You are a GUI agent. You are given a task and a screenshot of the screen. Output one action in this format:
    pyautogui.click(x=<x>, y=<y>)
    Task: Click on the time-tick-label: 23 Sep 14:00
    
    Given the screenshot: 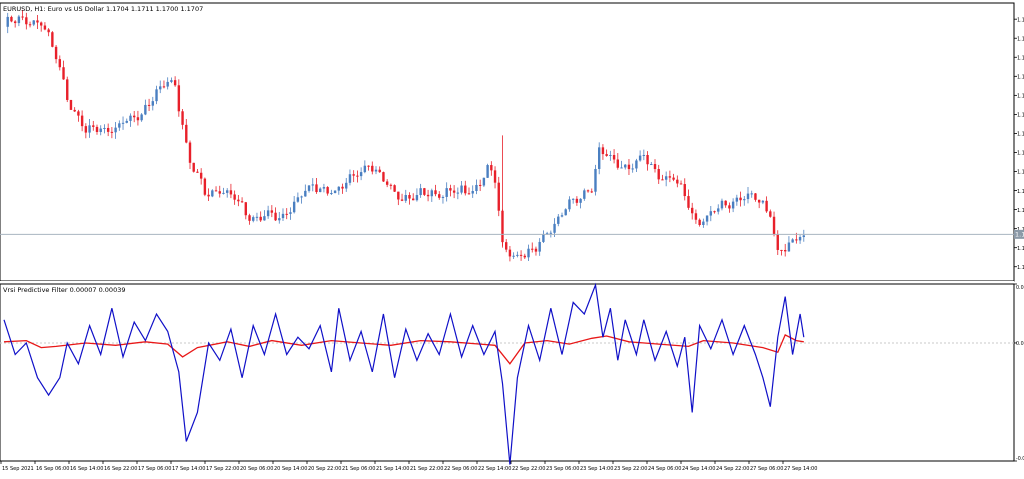 What is the action you would take?
    pyautogui.click(x=596, y=469)
    